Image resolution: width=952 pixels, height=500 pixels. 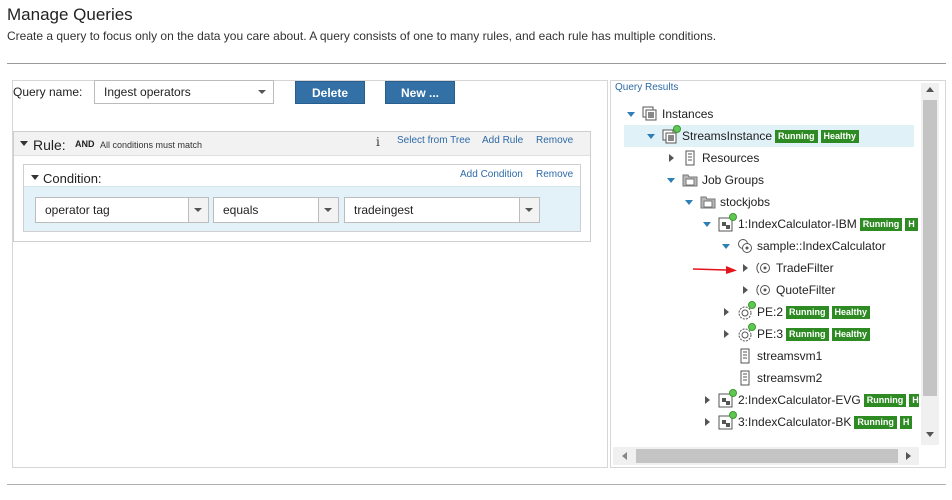 What do you see at coordinates (745, 202) in the screenshot?
I see `tree-node-label: stockjobs` at bounding box center [745, 202].